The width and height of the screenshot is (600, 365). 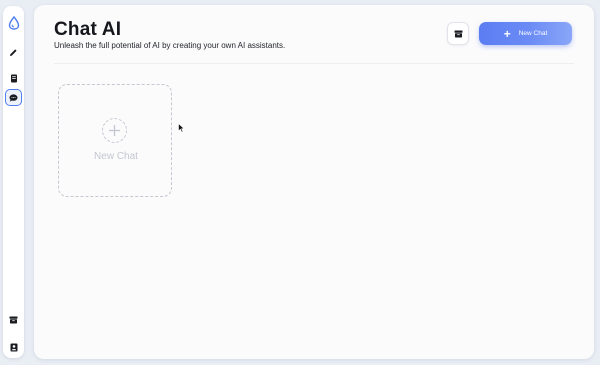 I want to click on page-title: Chat AI, so click(x=88, y=29).